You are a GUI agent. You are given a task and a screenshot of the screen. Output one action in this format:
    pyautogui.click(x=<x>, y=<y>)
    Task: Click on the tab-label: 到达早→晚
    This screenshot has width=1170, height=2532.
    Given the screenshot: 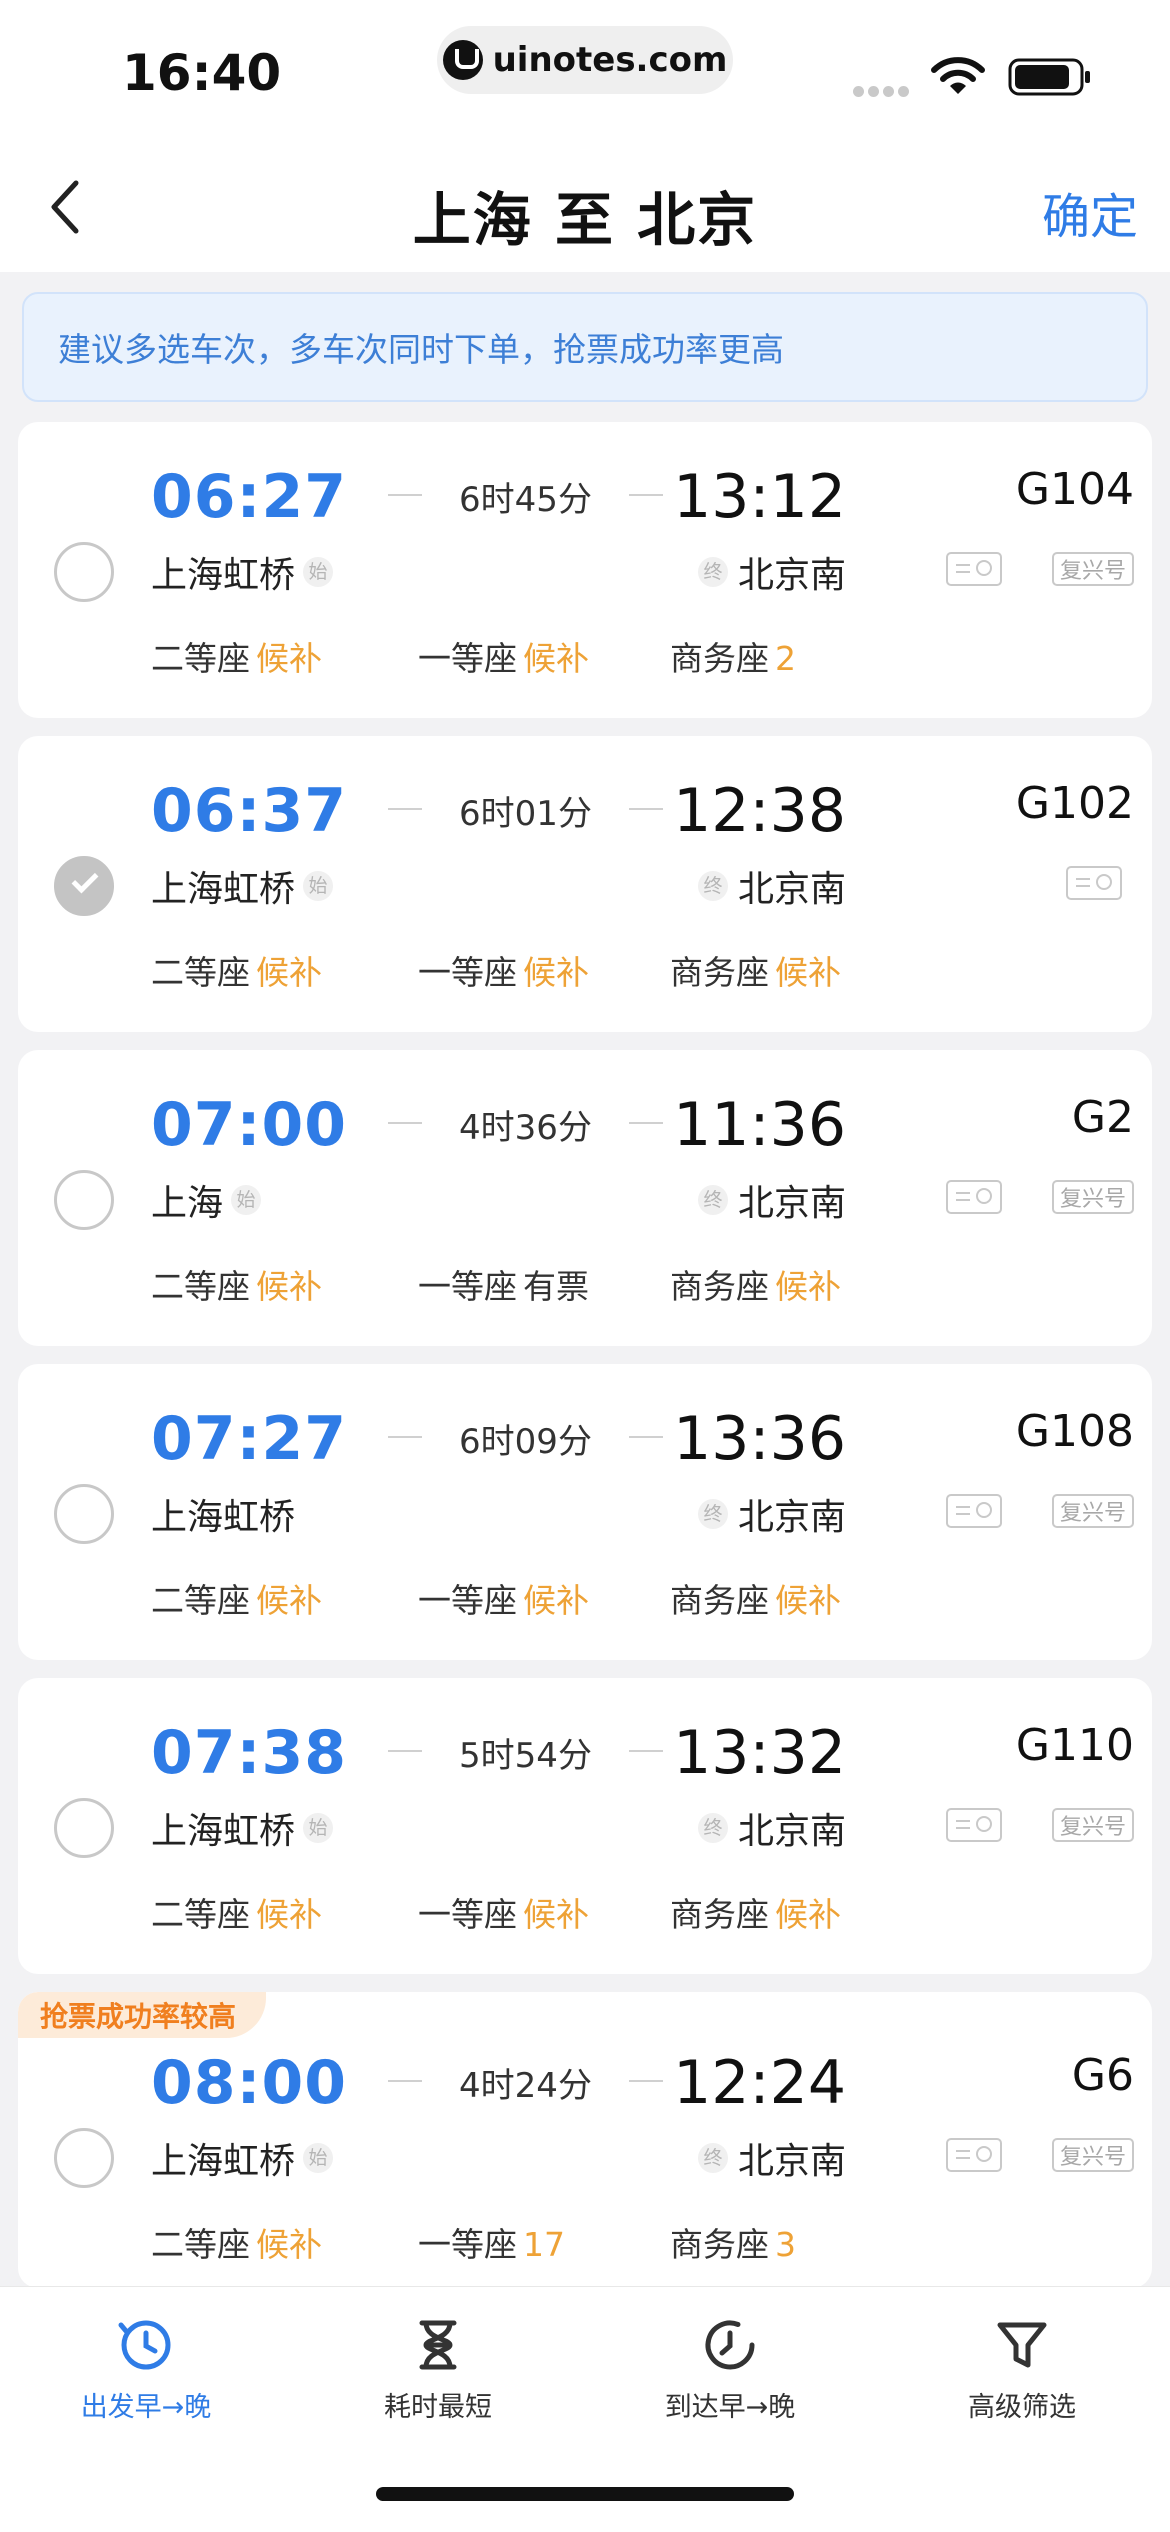 What is the action you would take?
    pyautogui.click(x=730, y=2407)
    